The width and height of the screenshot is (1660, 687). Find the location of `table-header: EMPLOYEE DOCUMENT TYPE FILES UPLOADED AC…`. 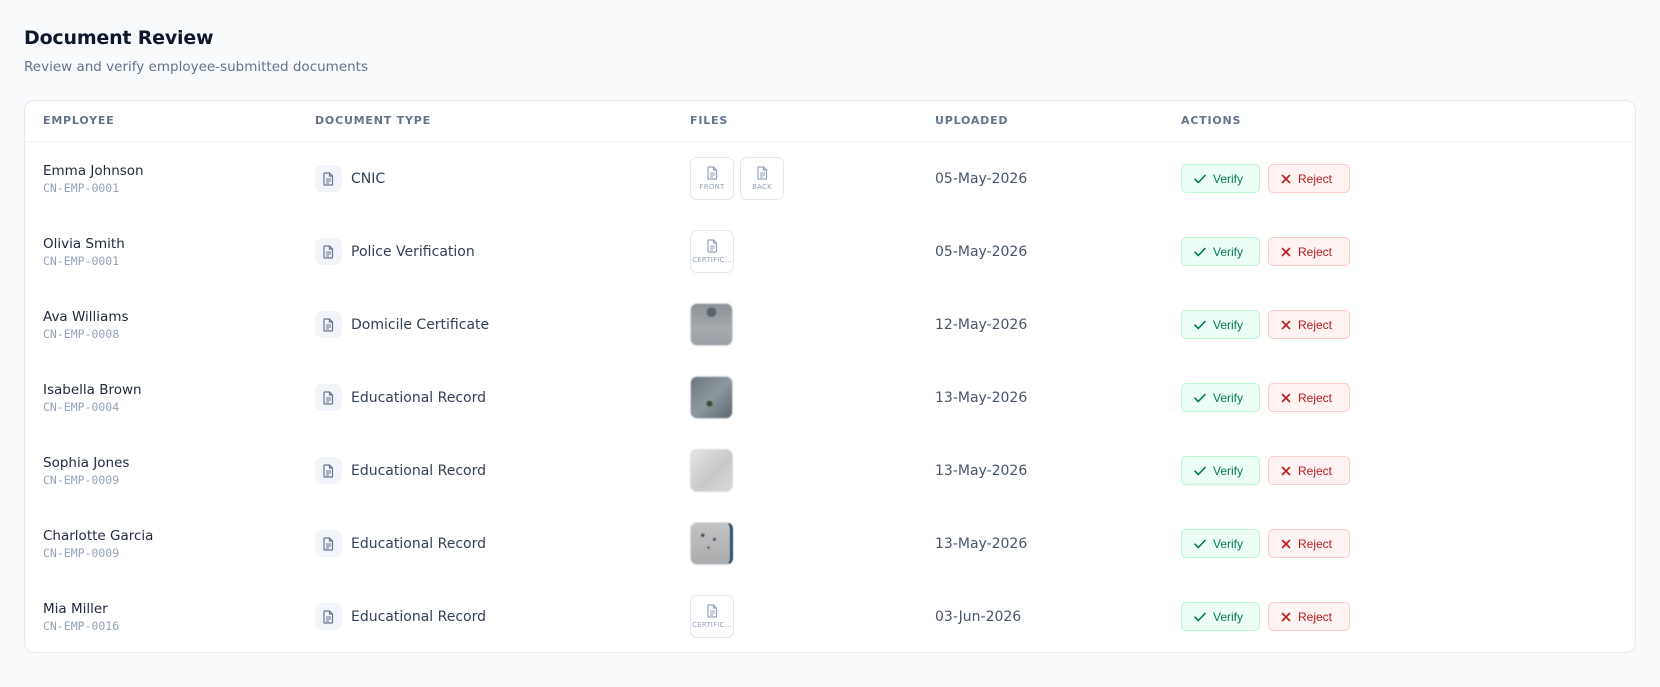

table-header: EMPLOYEE DOCUMENT TYPE FILES UPLOADED AC… is located at coordinates (830, 121).